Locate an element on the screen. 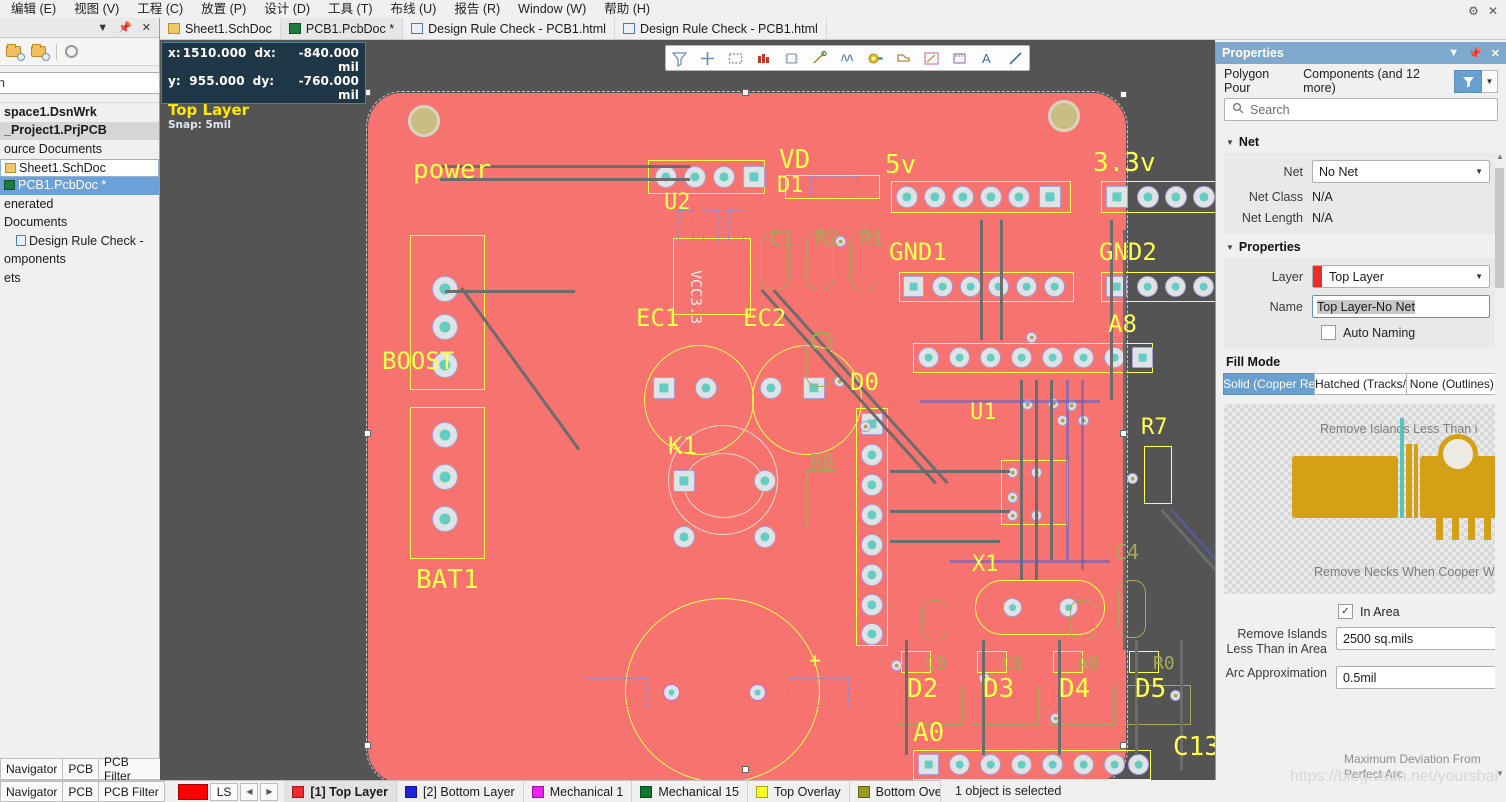  tab-pcb-bottom: PCB is located at coordinates (81, 791).